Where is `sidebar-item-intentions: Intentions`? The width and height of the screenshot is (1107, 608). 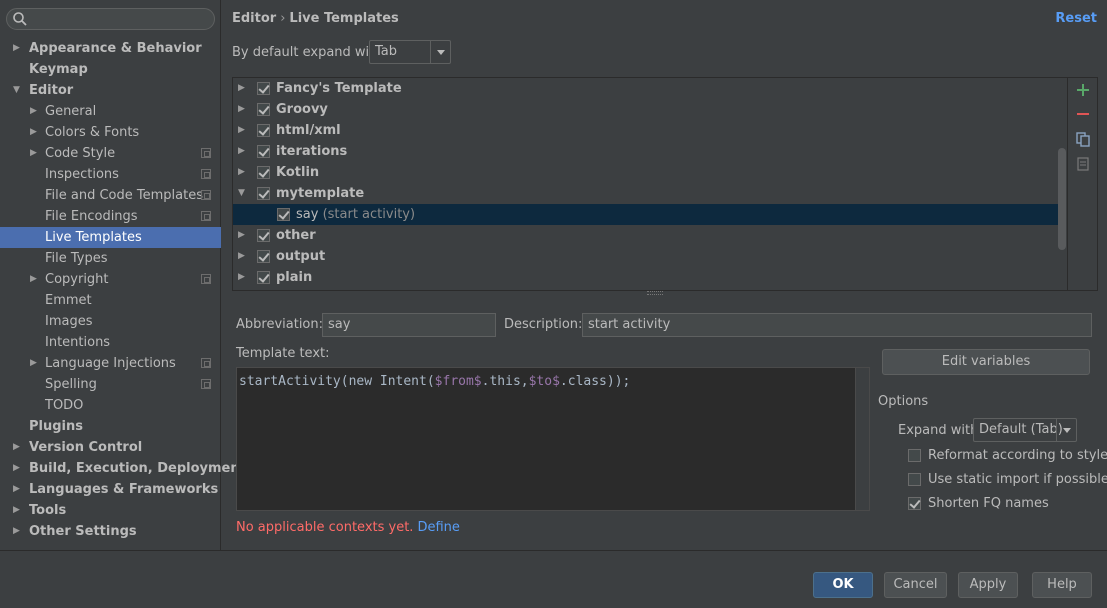 sidebar-item-intentions: Intentions is located at coordinates (110, 342).